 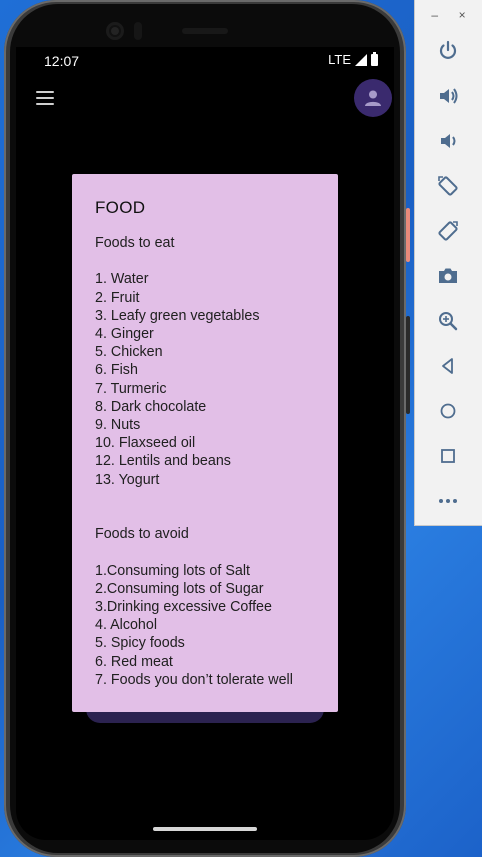 What do you see at coordinates (448, 141) in the screenshot?
I see `volume-down-icon` at bounding box center [448, 141].